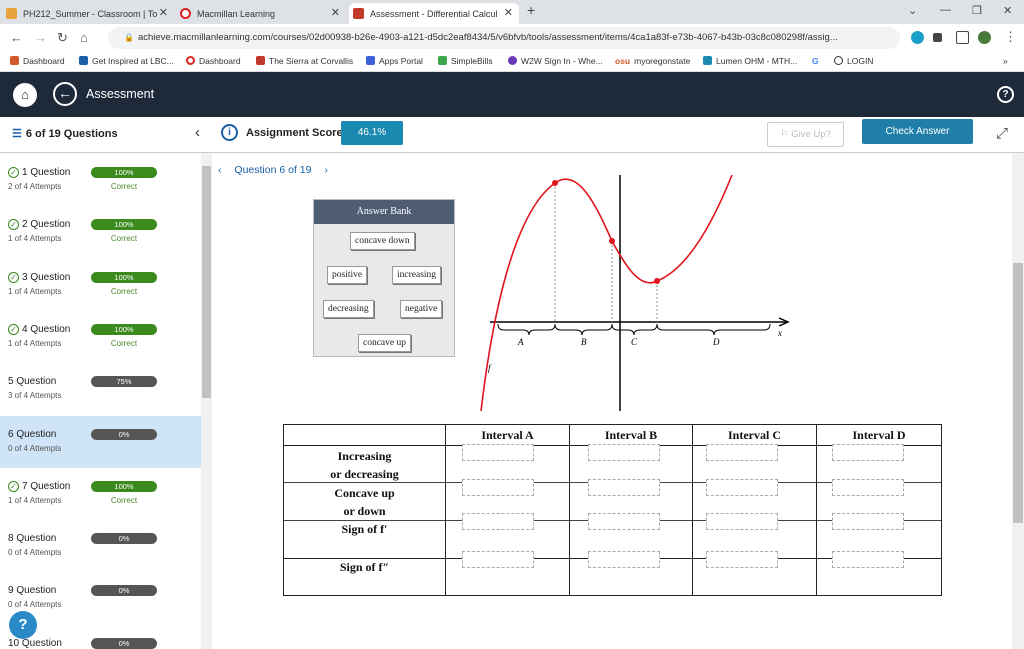 The height and width of the screenshot is (649, 1024). What do you see at coordinates (197, 132) in the screenshot?
I see `collapse-chevron-icon: ‹` at bounding box center [197, 132].